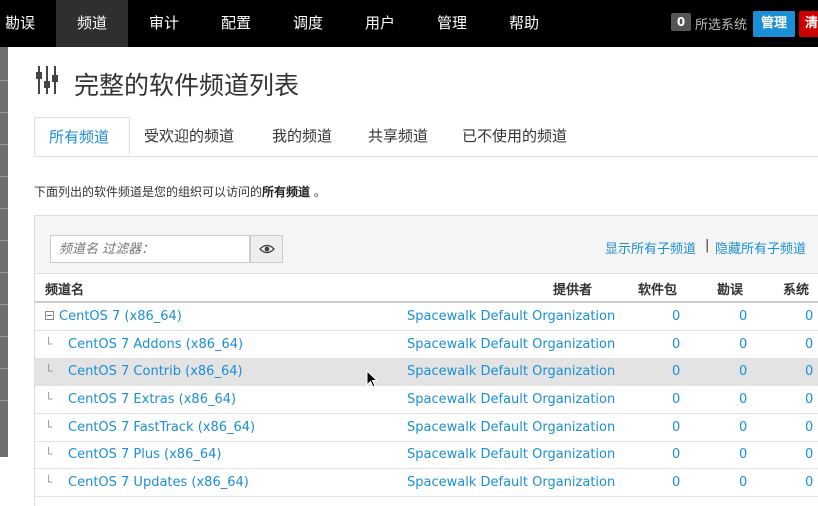  What do you see at coordinates (152, 399) in the screenshot?
I see `channel-name-link: CentOS 7 Extras (x86_64)` at bounding box center [152, 399].